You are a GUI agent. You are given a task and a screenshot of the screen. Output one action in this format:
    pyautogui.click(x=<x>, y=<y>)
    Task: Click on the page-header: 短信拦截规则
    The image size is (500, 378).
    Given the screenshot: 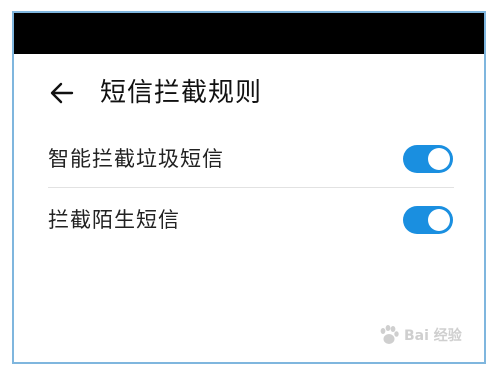 What is the action you would take?
    pyautogui.click(x=249, y=93)
    